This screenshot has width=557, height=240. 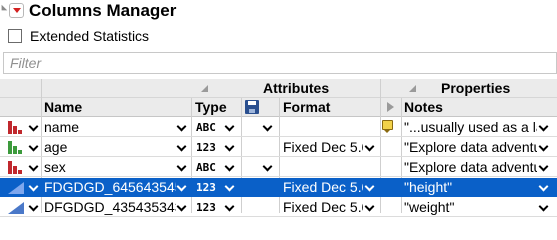 What do you see at coordinates (387, 126) in the screenshot?
I see `note-icon` at bounding box center [387, 126].